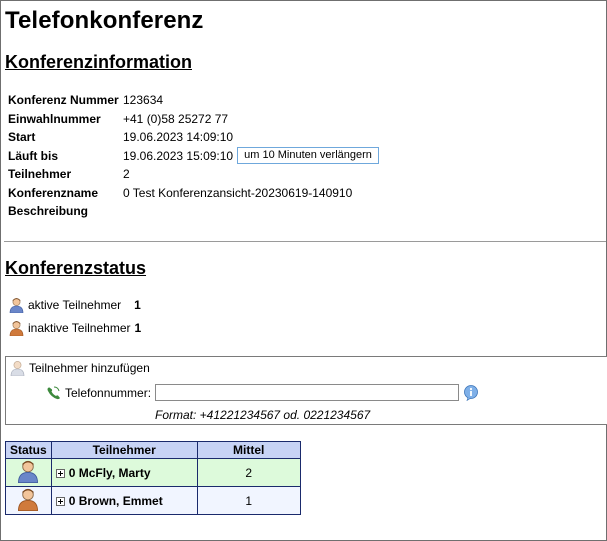 The image size is (607, 541). I want to click on phone-format-hint: Format: +41221234567 od. 0221234567, so click(263, 415).